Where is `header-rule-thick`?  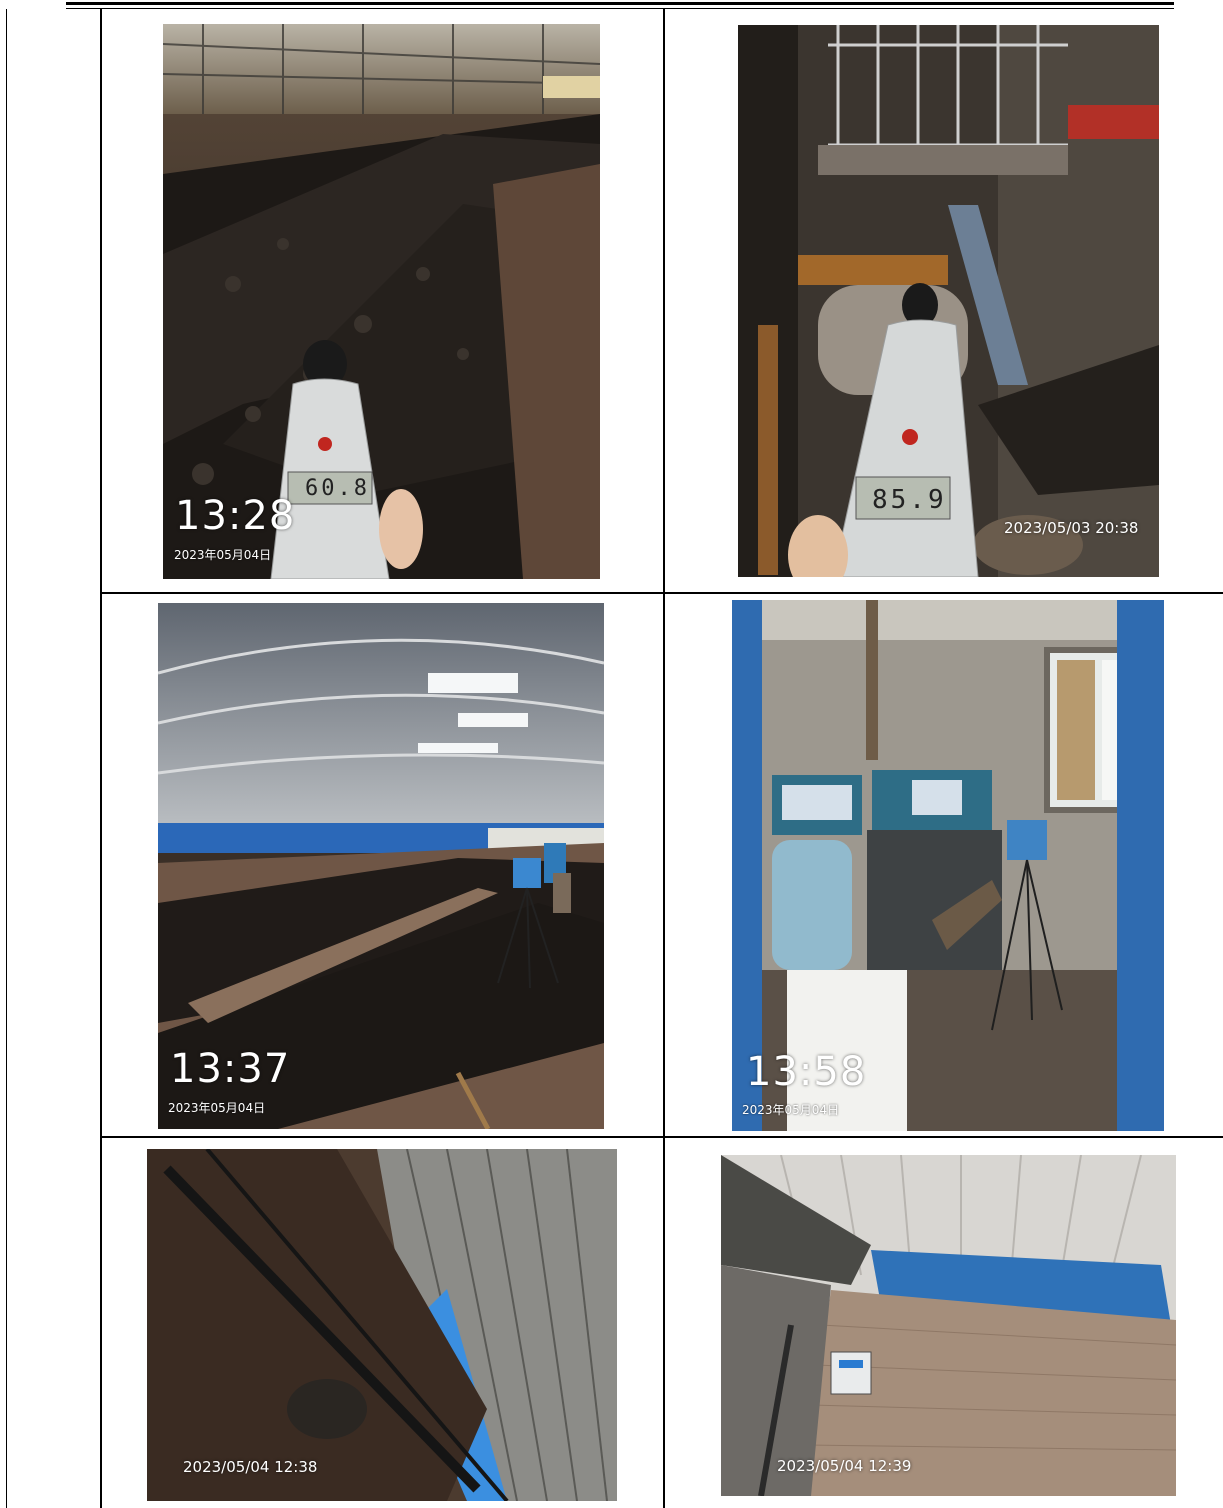
header-rule-thick is located at coordinates (620, 3).